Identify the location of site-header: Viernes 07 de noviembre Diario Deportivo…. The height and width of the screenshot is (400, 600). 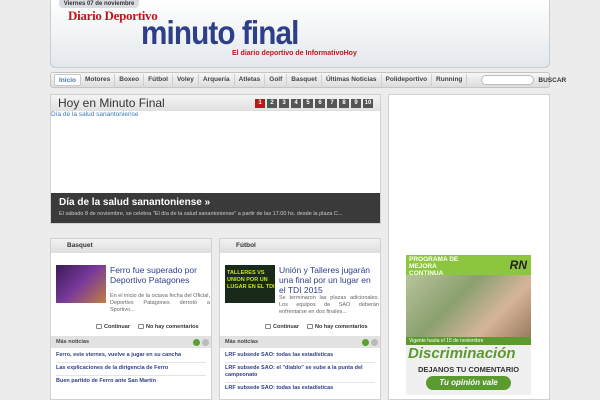
(300, 34).